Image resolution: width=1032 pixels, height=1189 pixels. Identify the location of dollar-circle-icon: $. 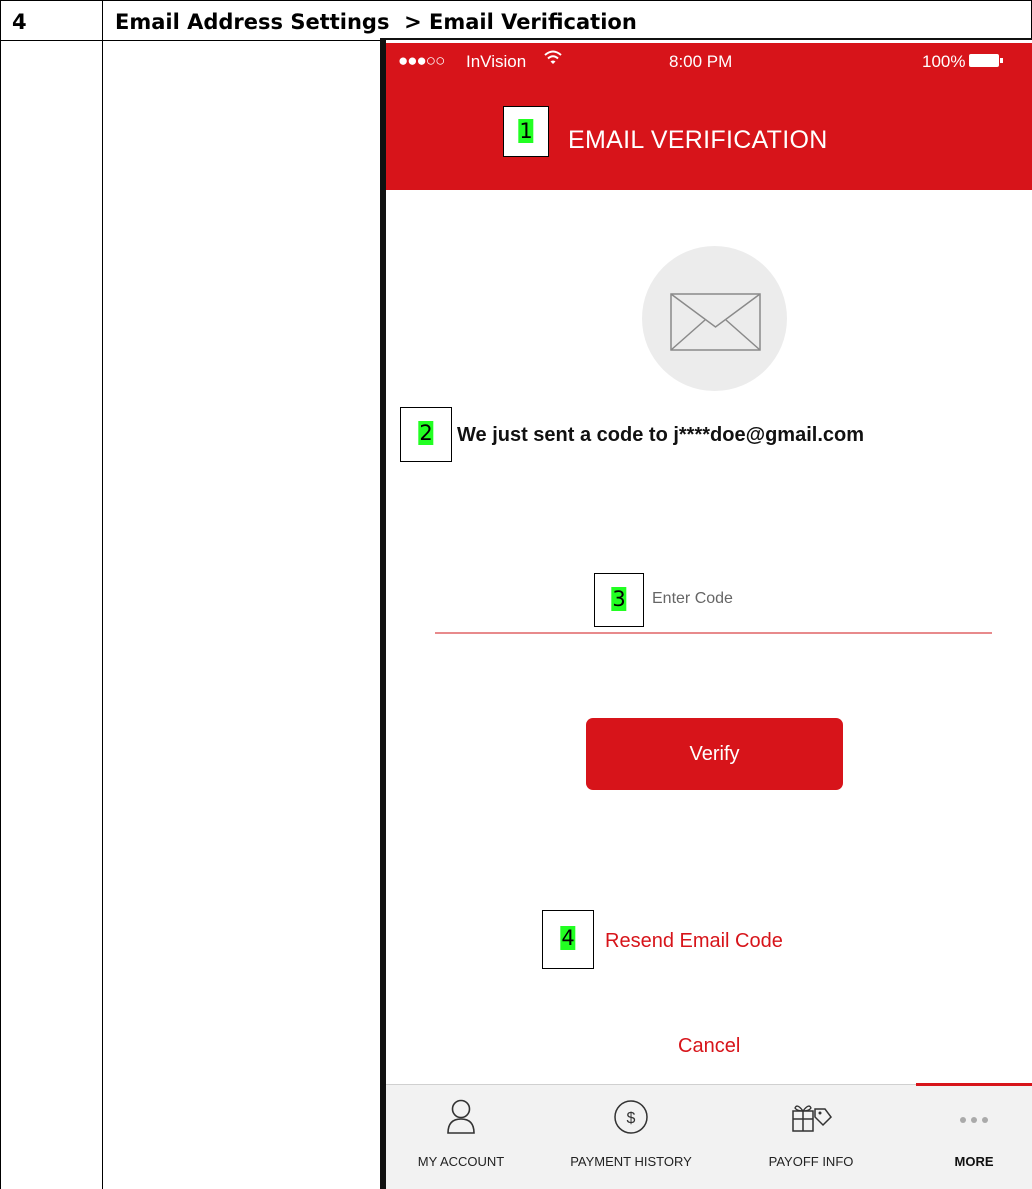
(631, 1119).